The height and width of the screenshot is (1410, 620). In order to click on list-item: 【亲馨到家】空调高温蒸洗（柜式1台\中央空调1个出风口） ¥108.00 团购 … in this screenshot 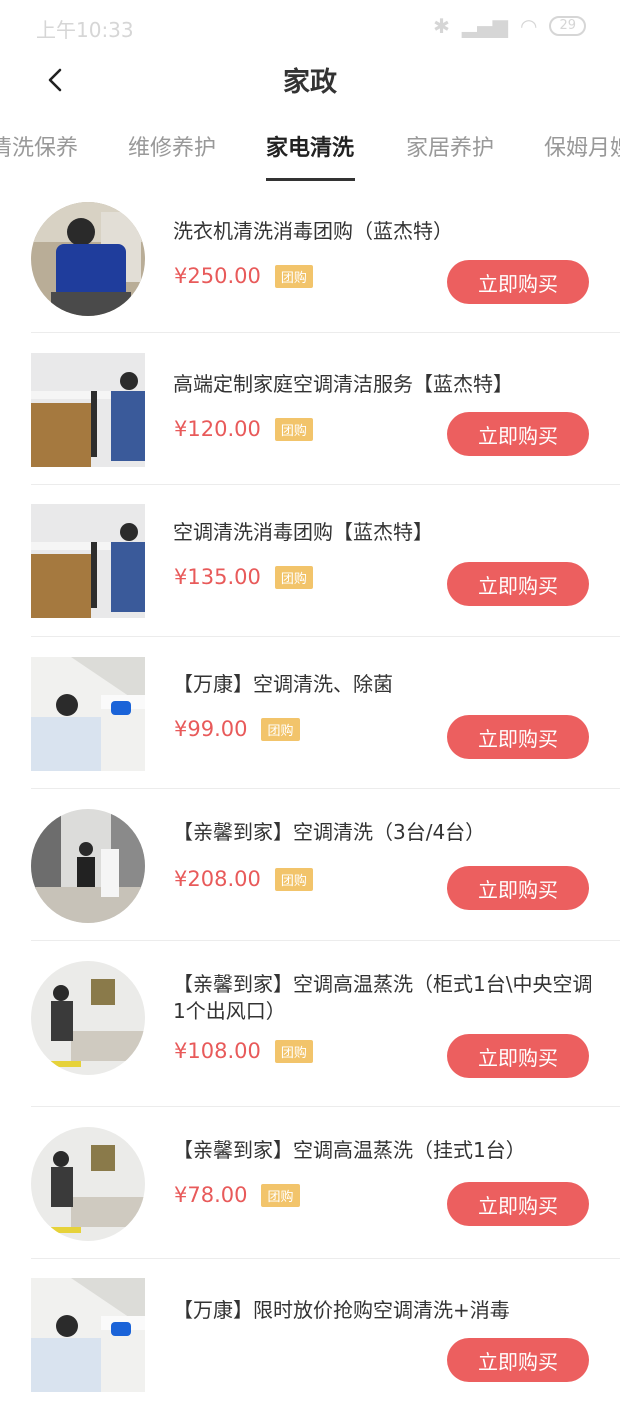, I will do `click(325, 1024)`.